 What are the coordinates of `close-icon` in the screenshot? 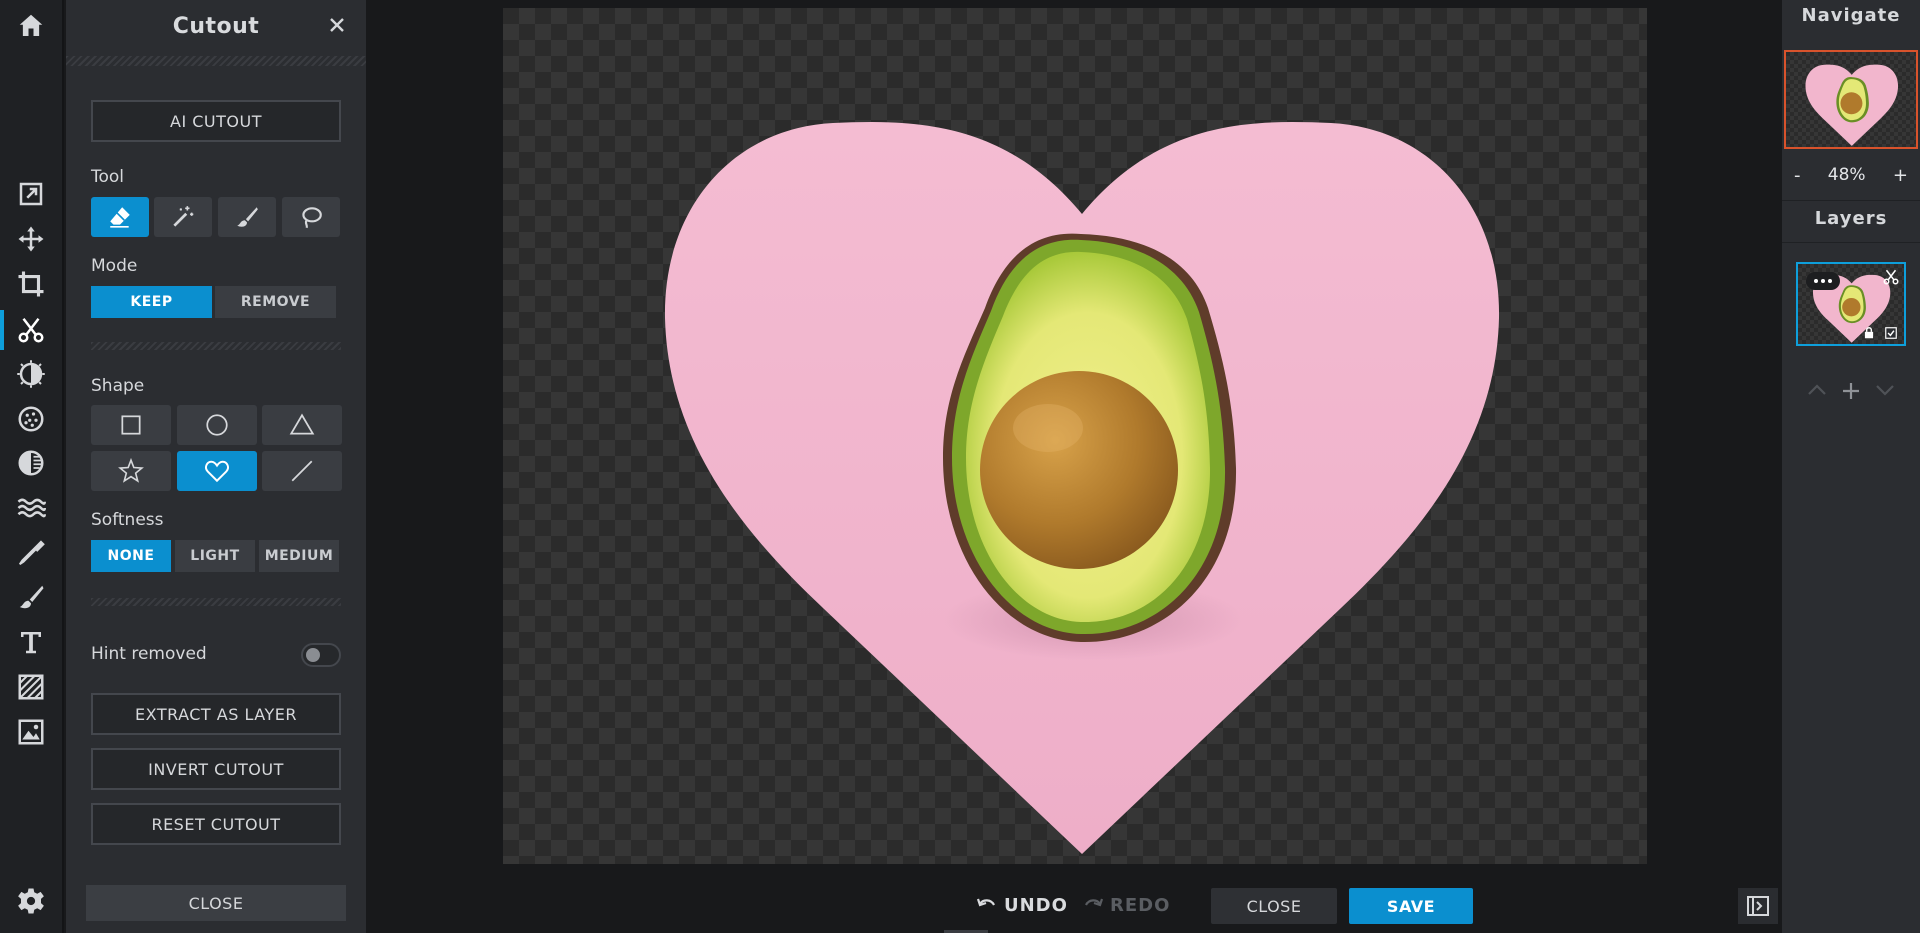 It's located at (337, 25).